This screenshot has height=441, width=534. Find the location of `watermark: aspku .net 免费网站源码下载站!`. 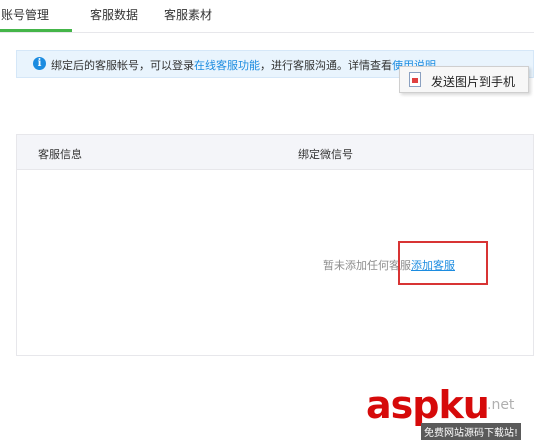

watermark: aspku .net 免费网站源码下载站! is located at coordinates (450, 412).